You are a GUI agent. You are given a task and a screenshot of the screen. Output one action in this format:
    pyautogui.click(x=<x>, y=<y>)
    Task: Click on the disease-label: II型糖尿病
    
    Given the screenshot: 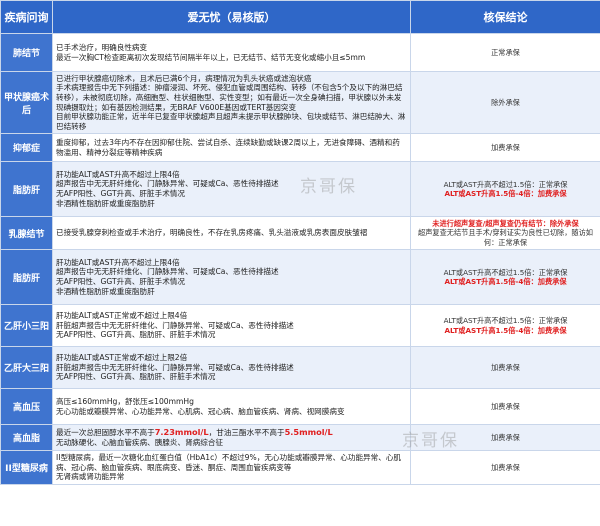 What is the action you would take?
    pyautogui.click(x=26, y=467)
    